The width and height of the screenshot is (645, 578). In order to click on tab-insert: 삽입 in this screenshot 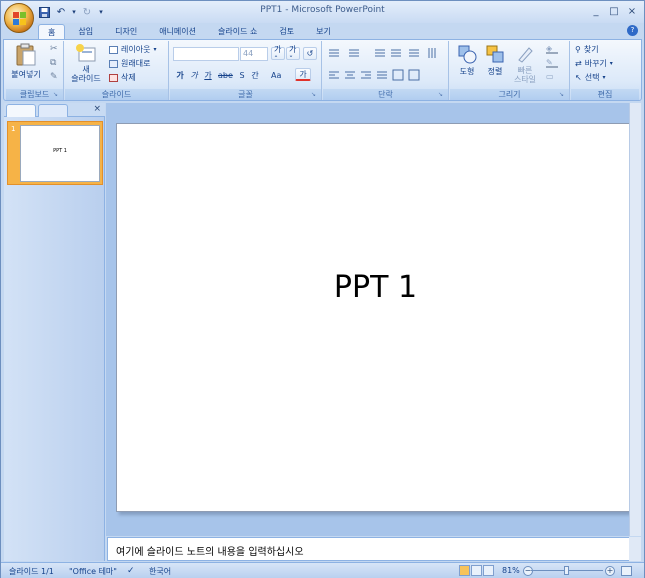, I will do `click(85, 31)`.